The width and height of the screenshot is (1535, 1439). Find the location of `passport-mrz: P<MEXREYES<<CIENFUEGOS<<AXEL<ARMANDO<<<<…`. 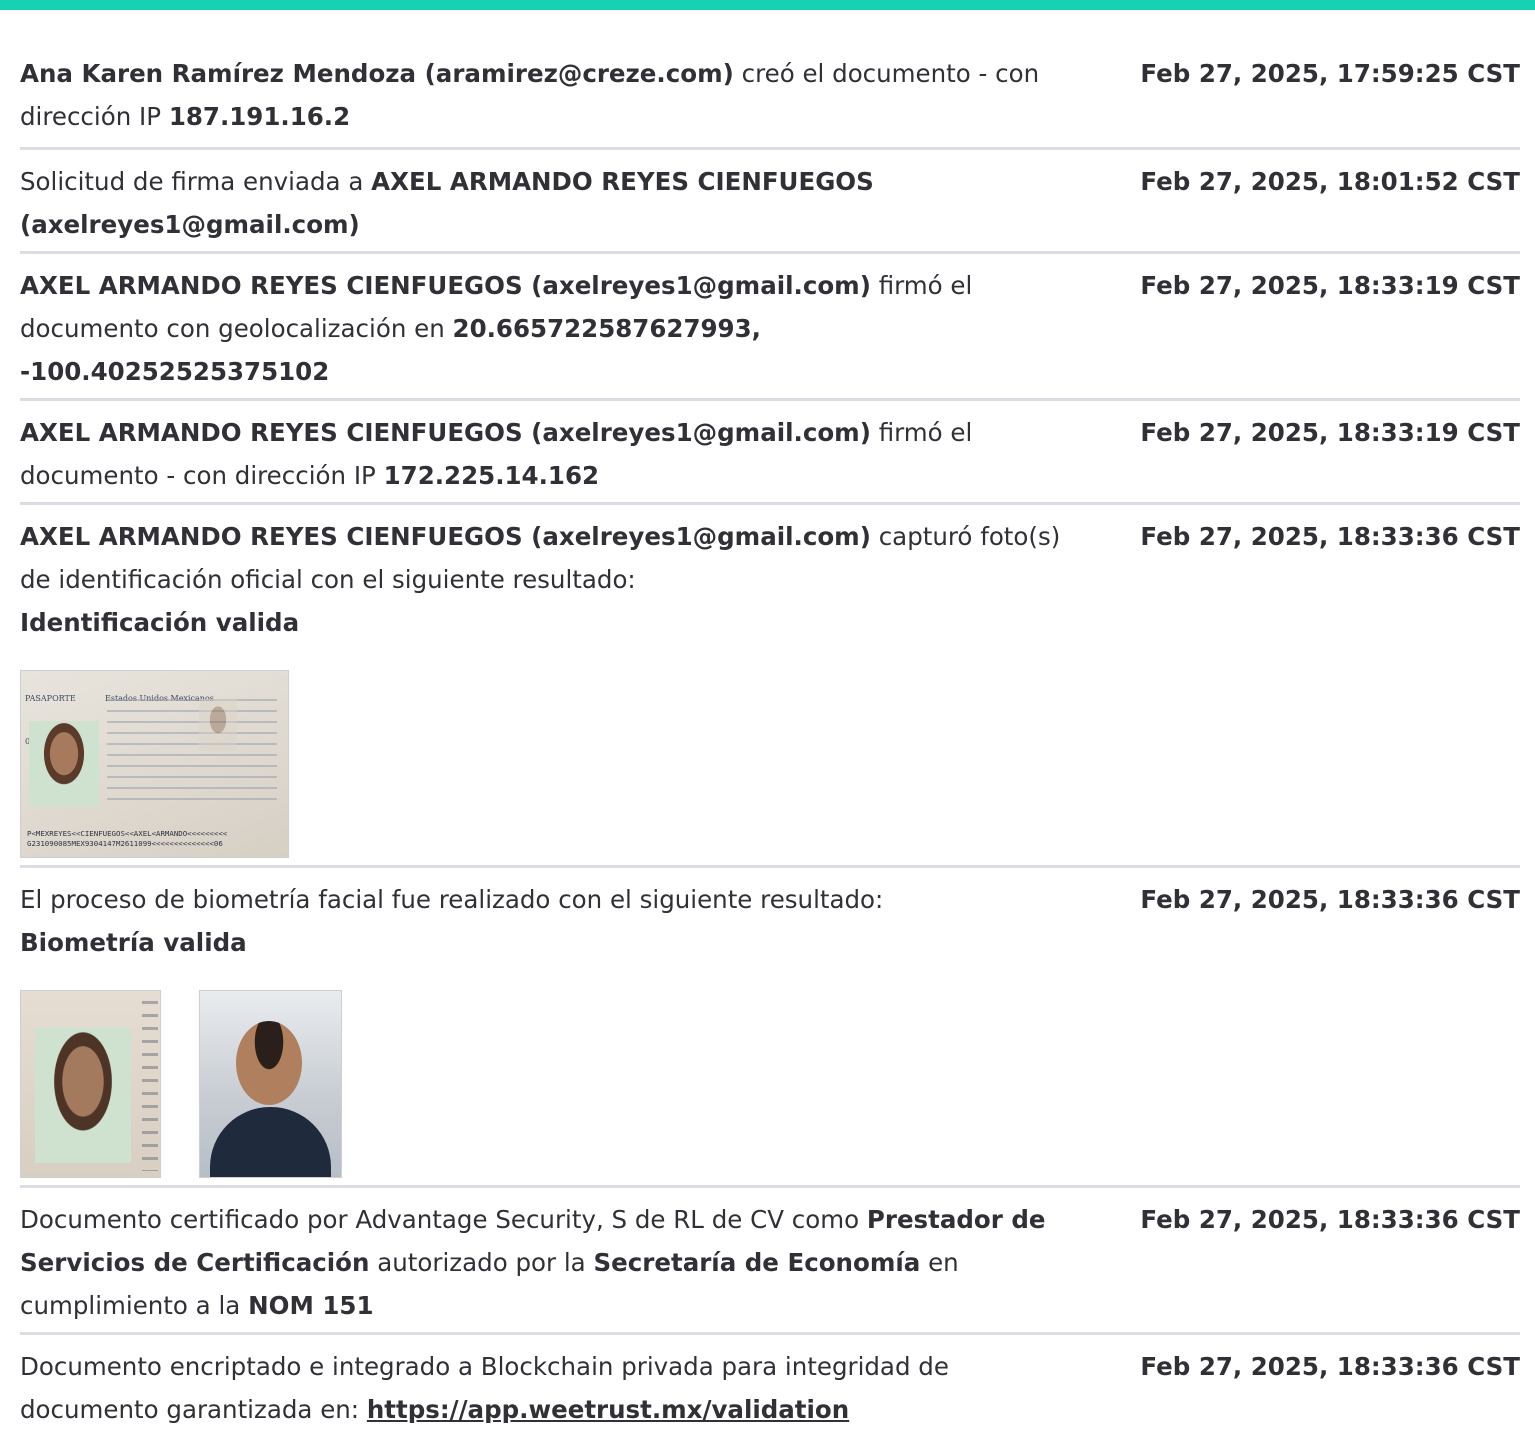

passport-mrz: P<MEXREYES<<CIENFUEGOS<<AXEL<ARMANDO<<<<… is located at coordinates (127, 838).